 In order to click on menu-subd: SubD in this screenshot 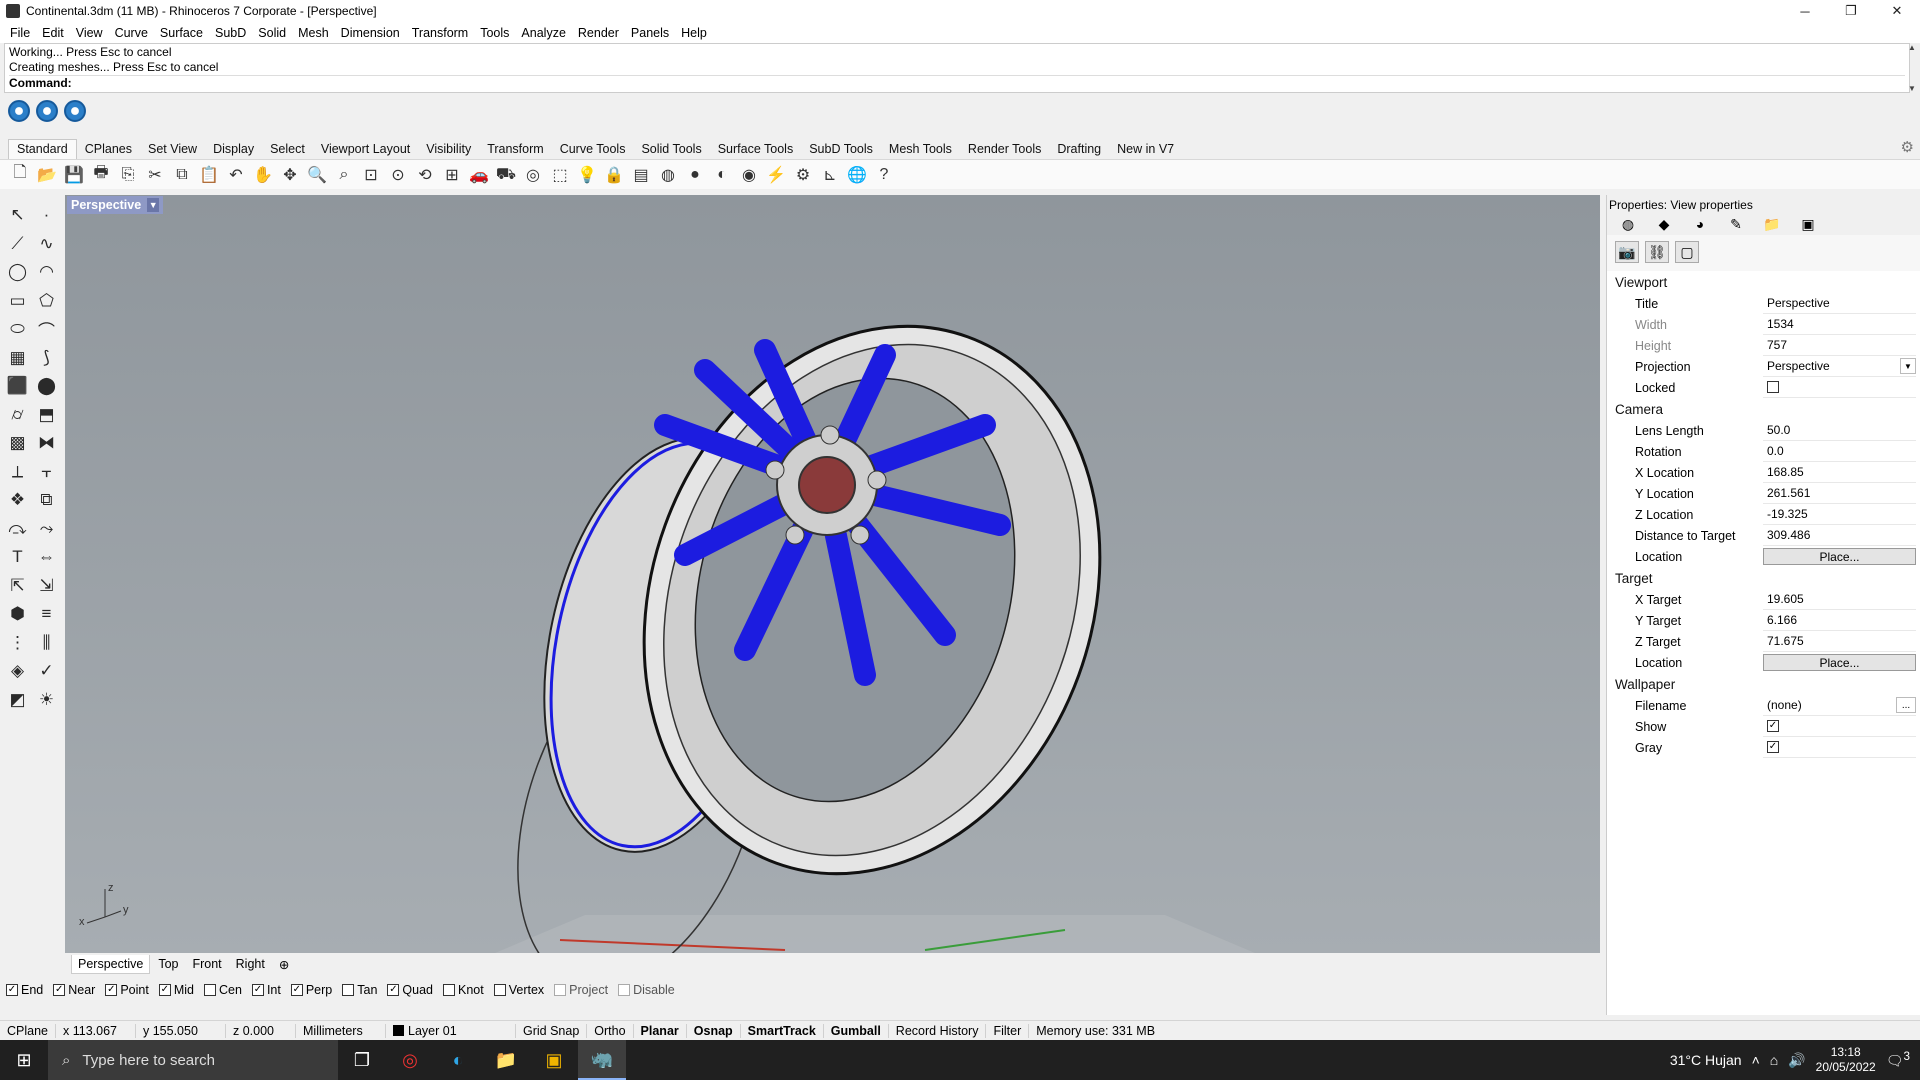, I will do `click(230, 33)`.